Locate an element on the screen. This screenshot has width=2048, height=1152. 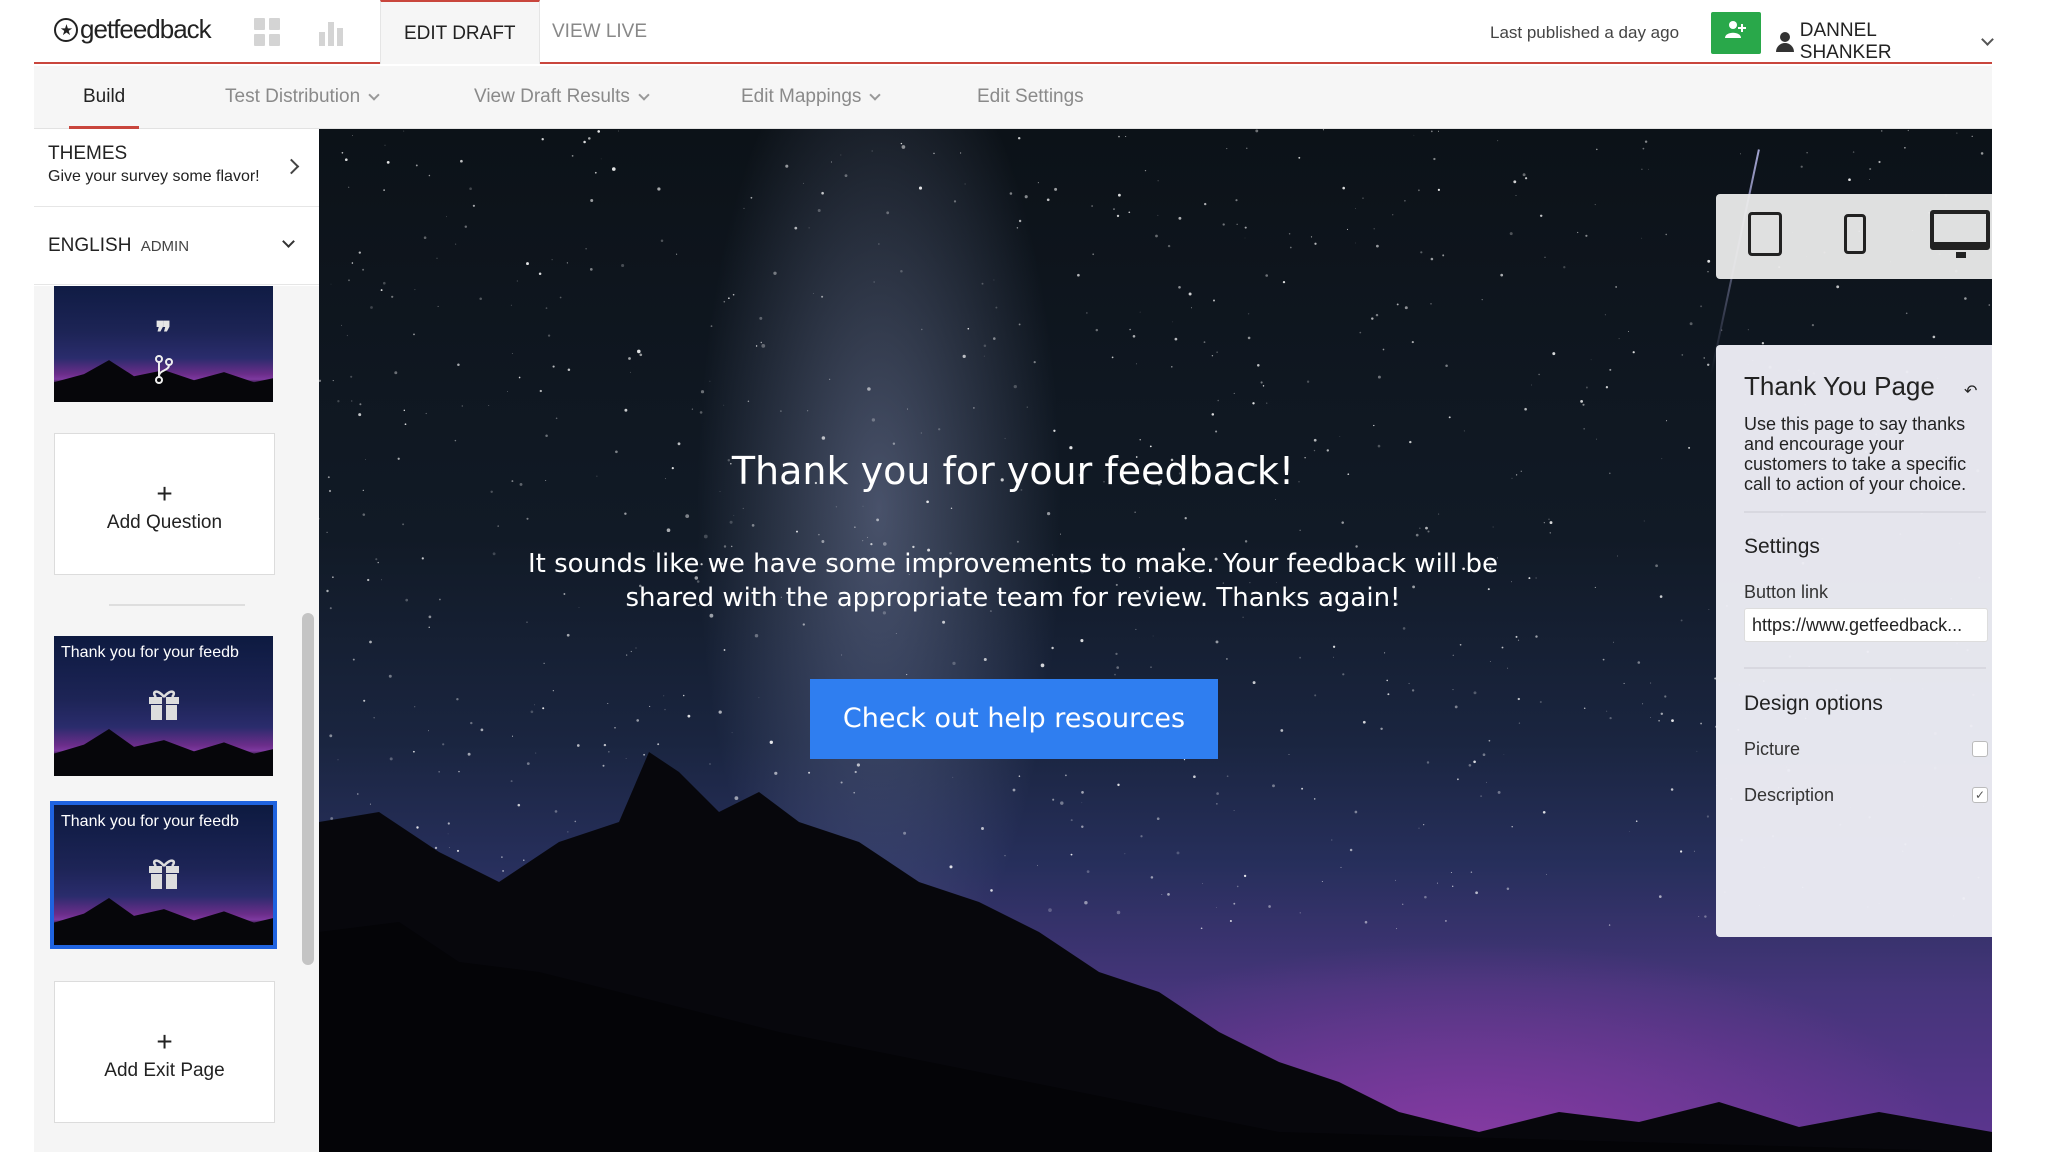
user-menu: DANNEL SHANKER is located at coordinates (1885, 42).